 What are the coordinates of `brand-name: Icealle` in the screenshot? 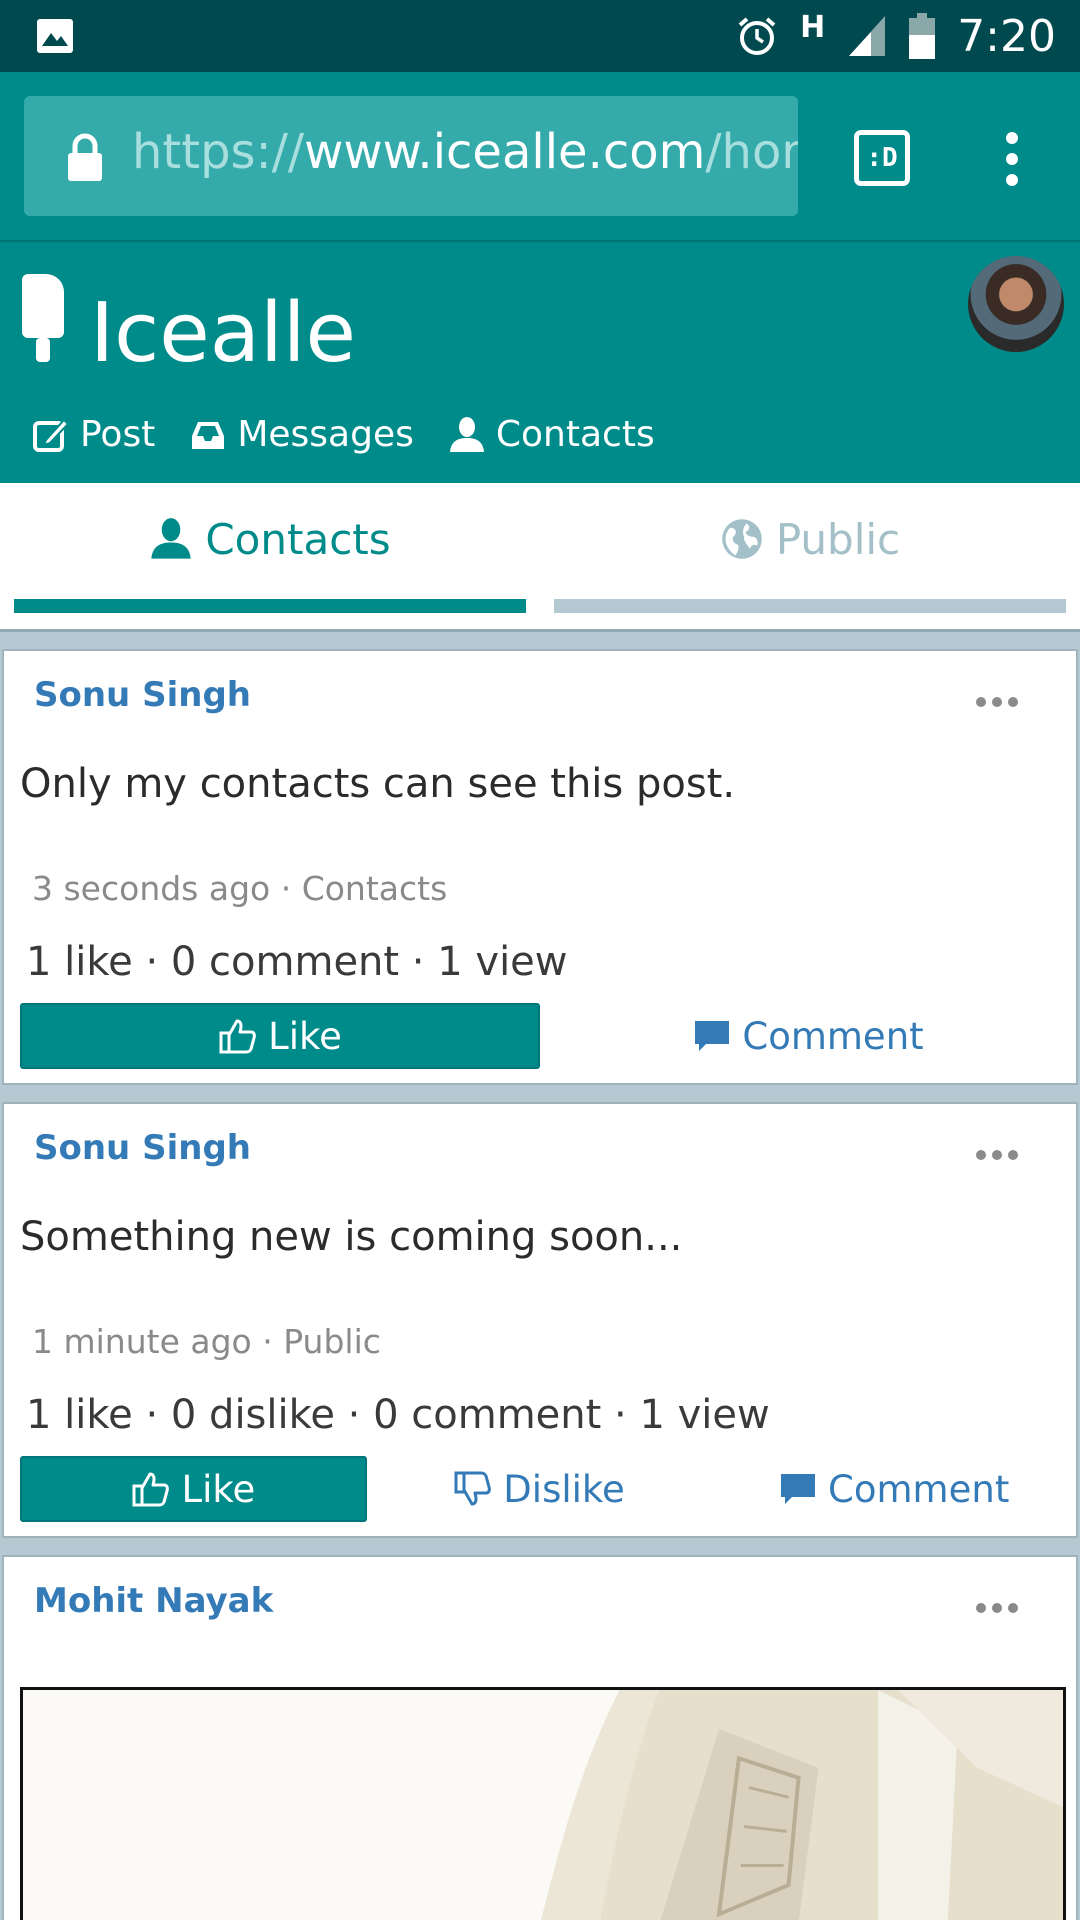 It's located at (223, 333).